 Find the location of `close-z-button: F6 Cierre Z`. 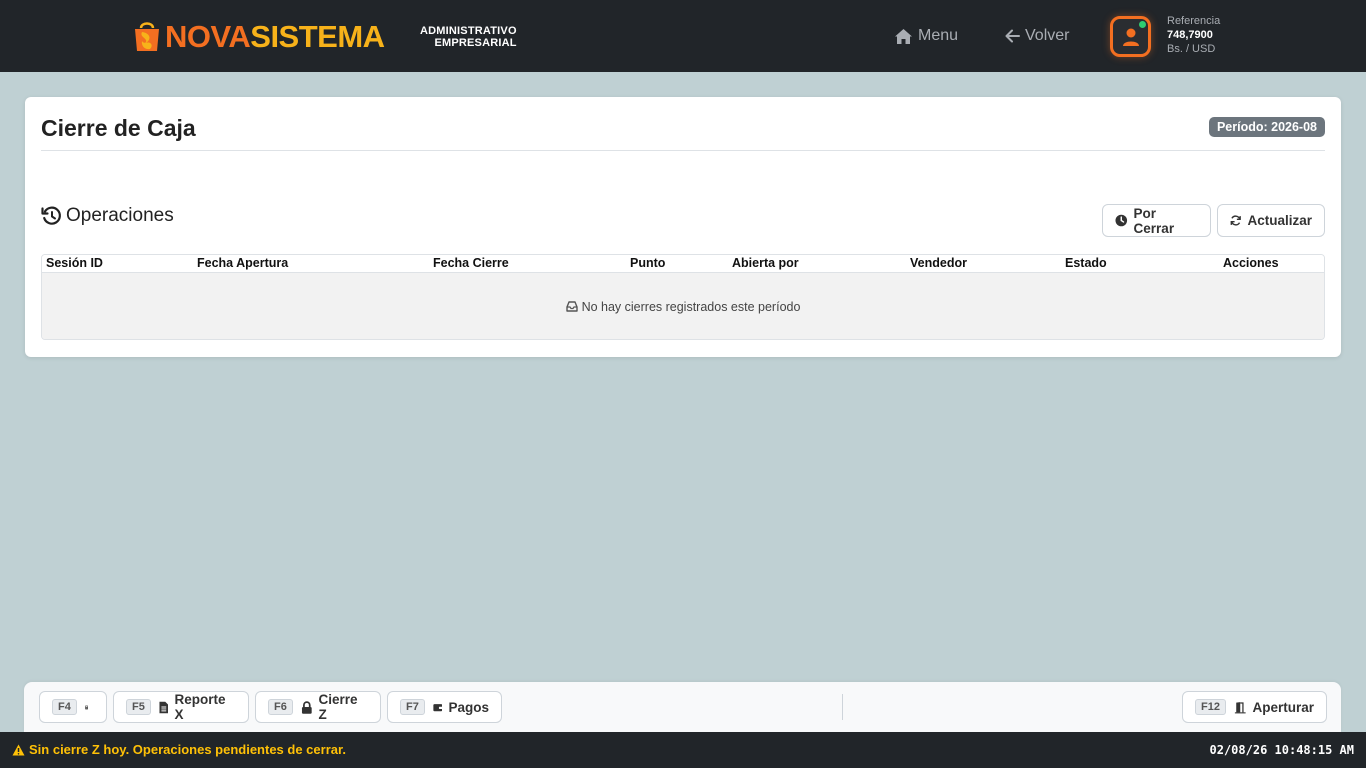

close-z-button: F6 Cierre Z is located at coordinates (318, 707).